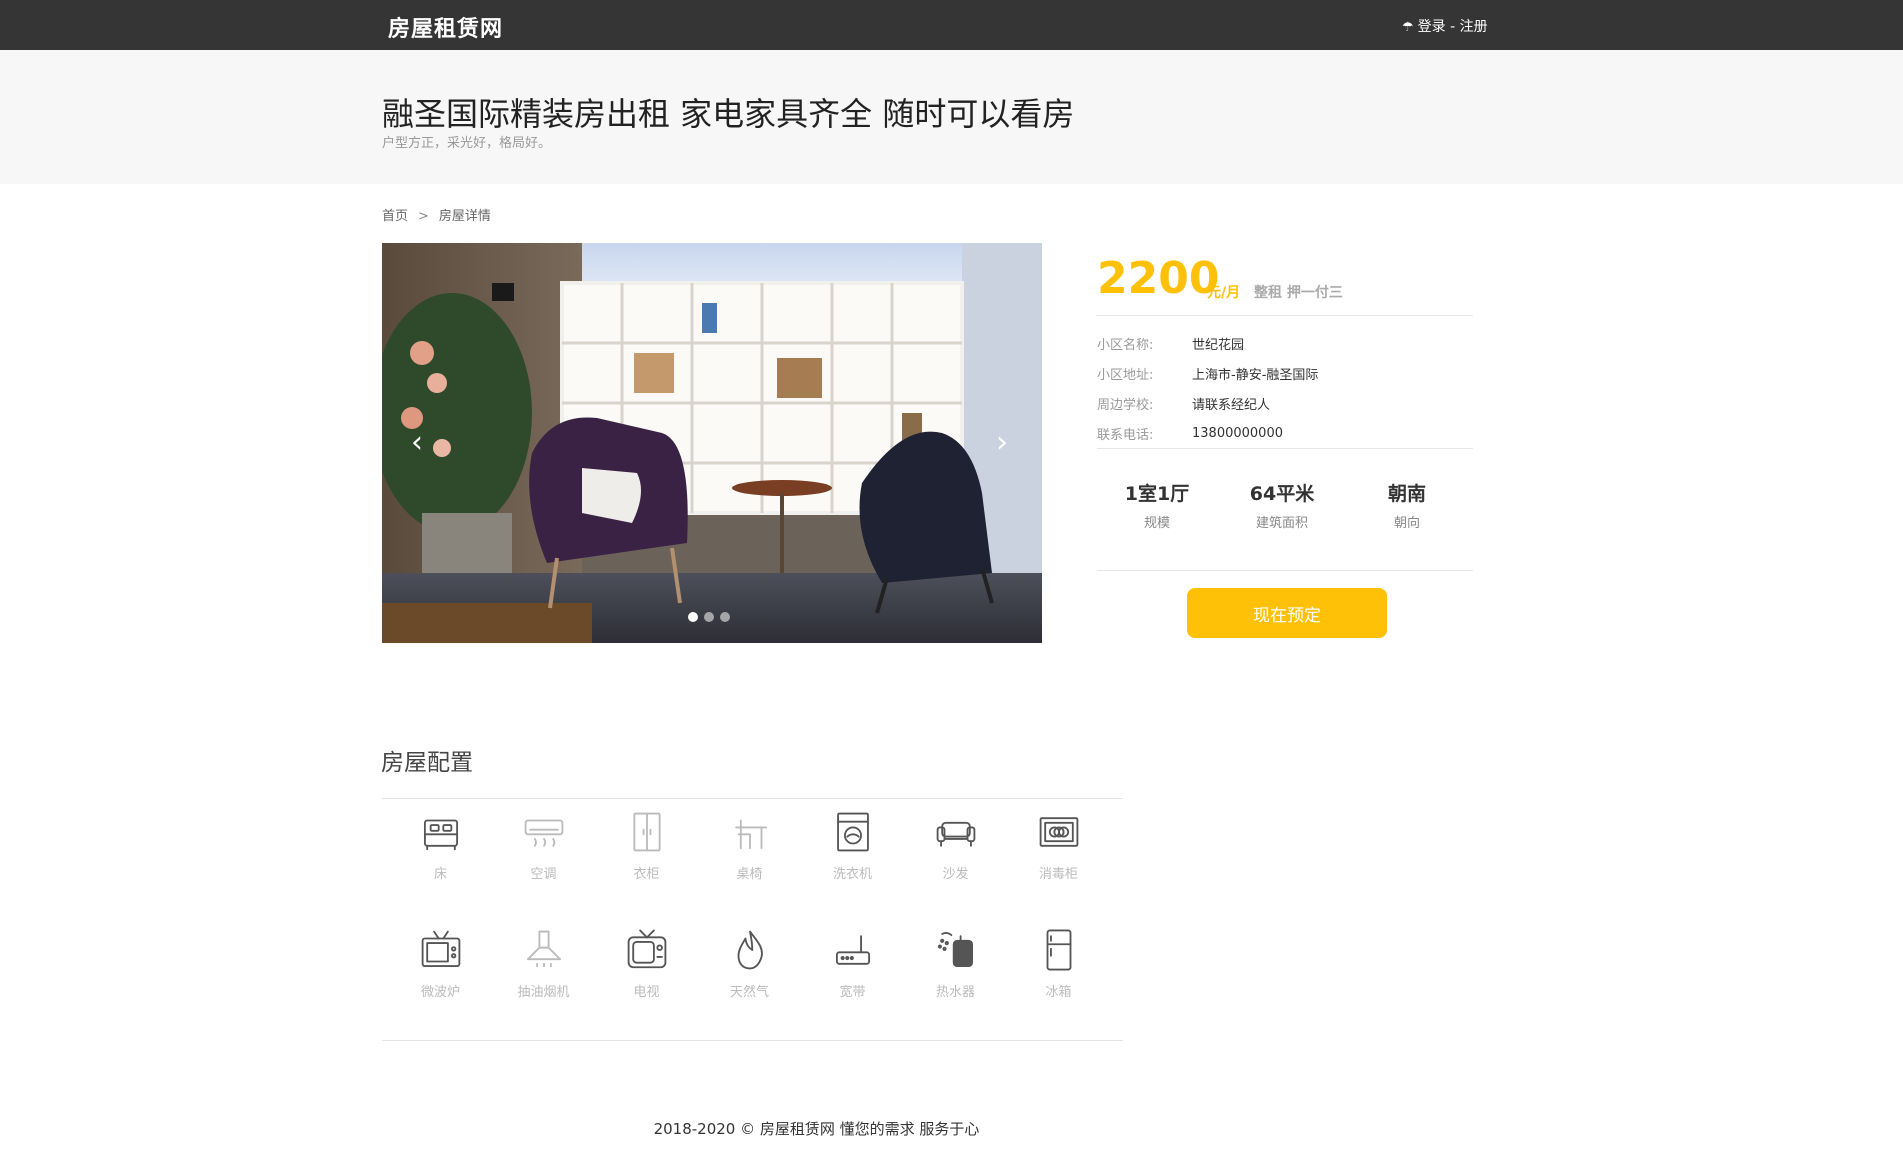 Image resolution: width=1903 pixels, height=1160 pixels. What do you see at coordinates (1058, 992) in the screenshot?
I see `amenity-label: 冰箱` at bounding box center [1058, 992].